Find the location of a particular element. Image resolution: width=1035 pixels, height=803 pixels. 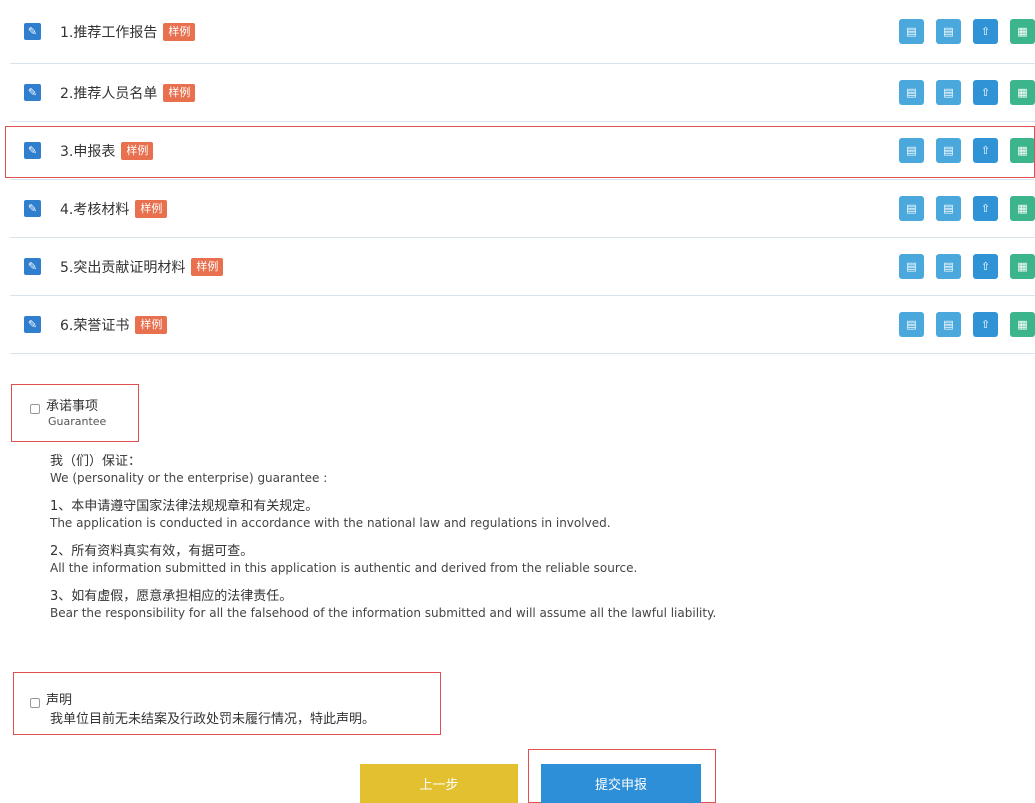

material-row: ✎ 3.申报表 样例 ▤ ▤ ⇧ ▦ is located at coordinates (522, 151).